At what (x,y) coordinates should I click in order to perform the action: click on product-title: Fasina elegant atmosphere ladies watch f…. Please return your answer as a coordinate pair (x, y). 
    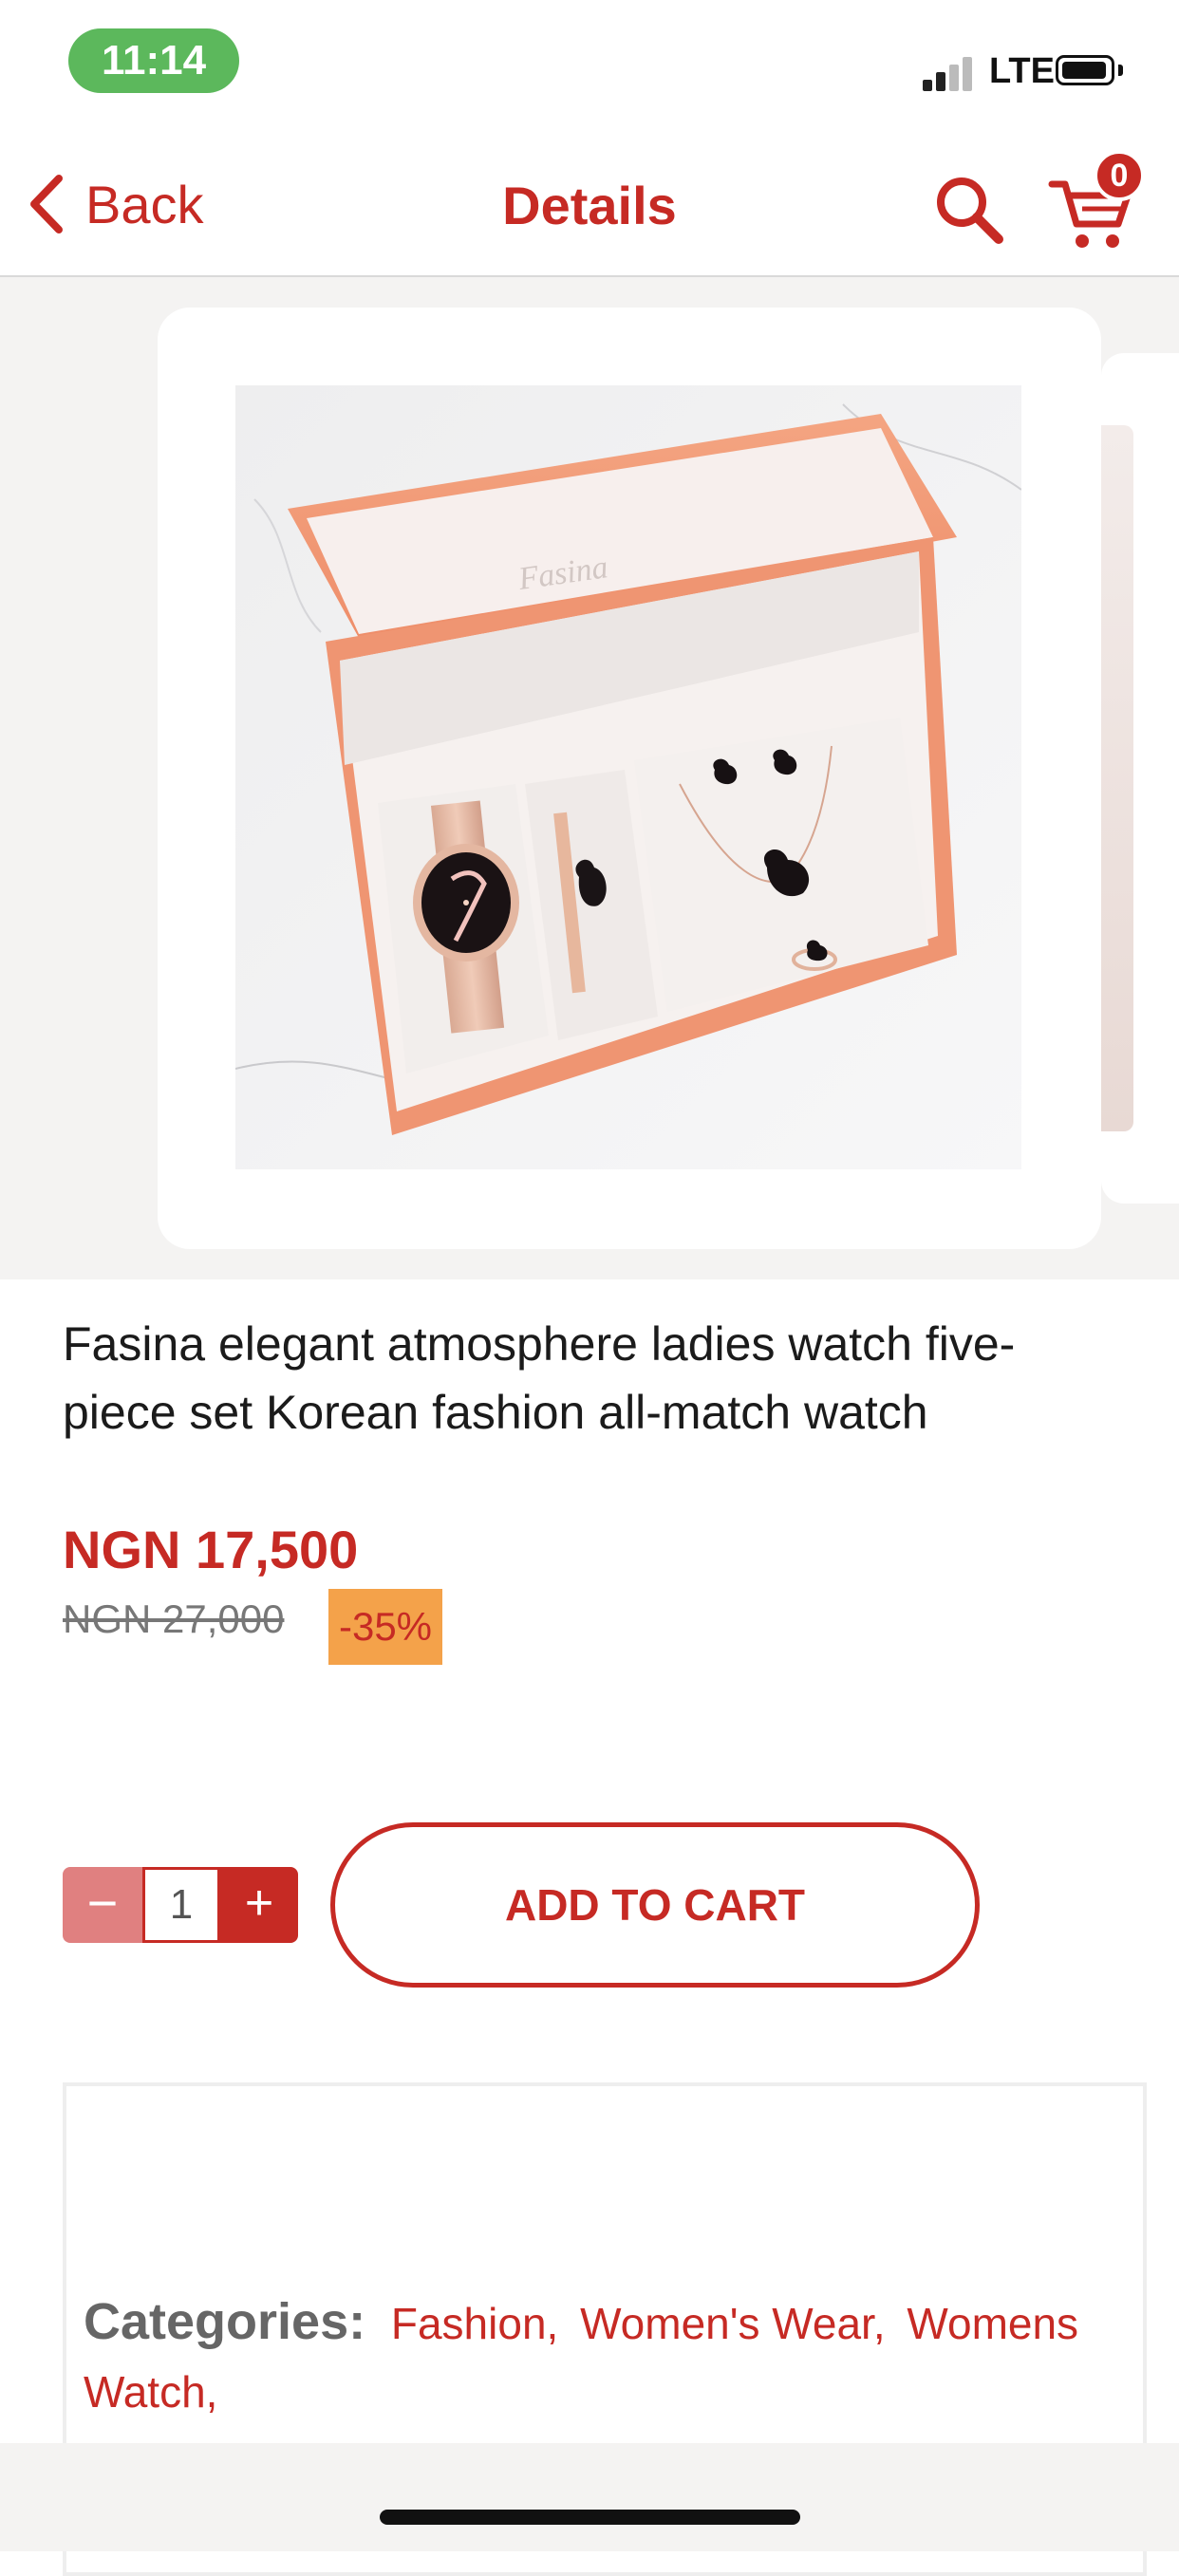
    Looking at the image, I should click on (539, 1378).